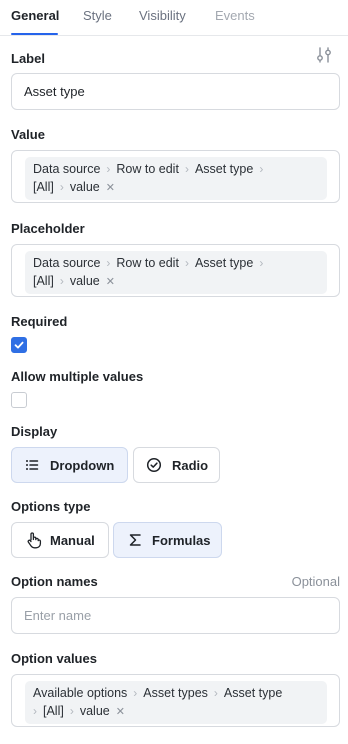  Describe the element at coordinates (54, 658) in the screenshot. I see `option-values-title: Option values` at that location.